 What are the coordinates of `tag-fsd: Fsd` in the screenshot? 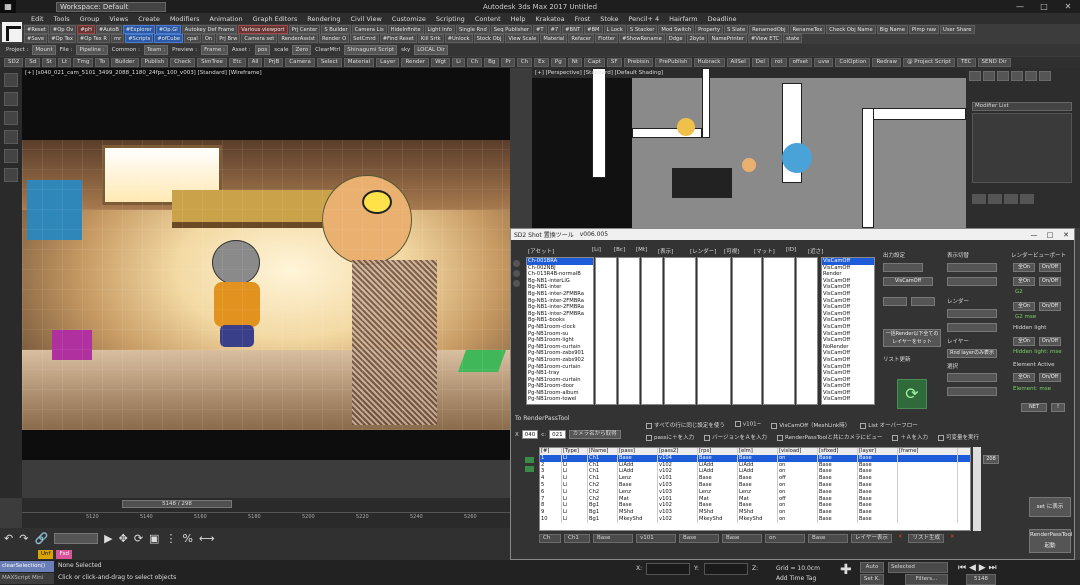 It's located at (64, 554).